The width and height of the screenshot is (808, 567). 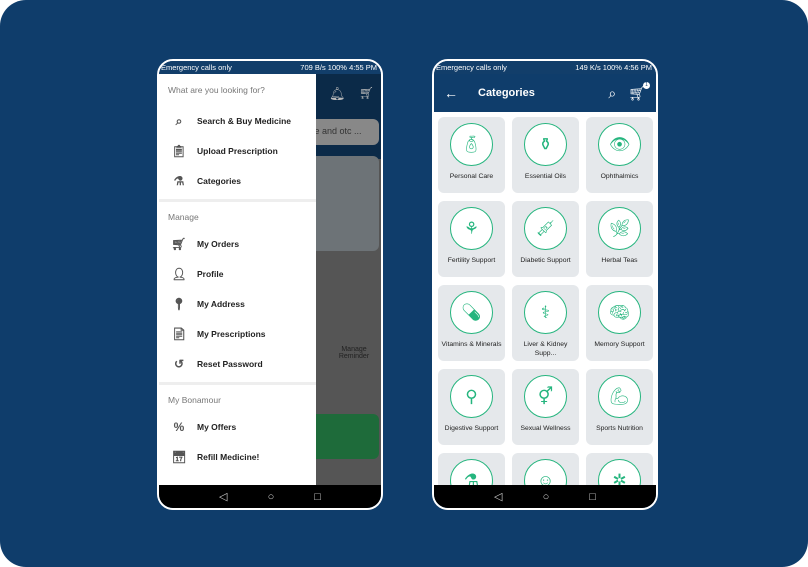 What do you see at coordinates (545, 93) in the screenshot?
I see `app-header: ← Categories ⌕ 🛒︎ 1` at bounding box center [545, 93].